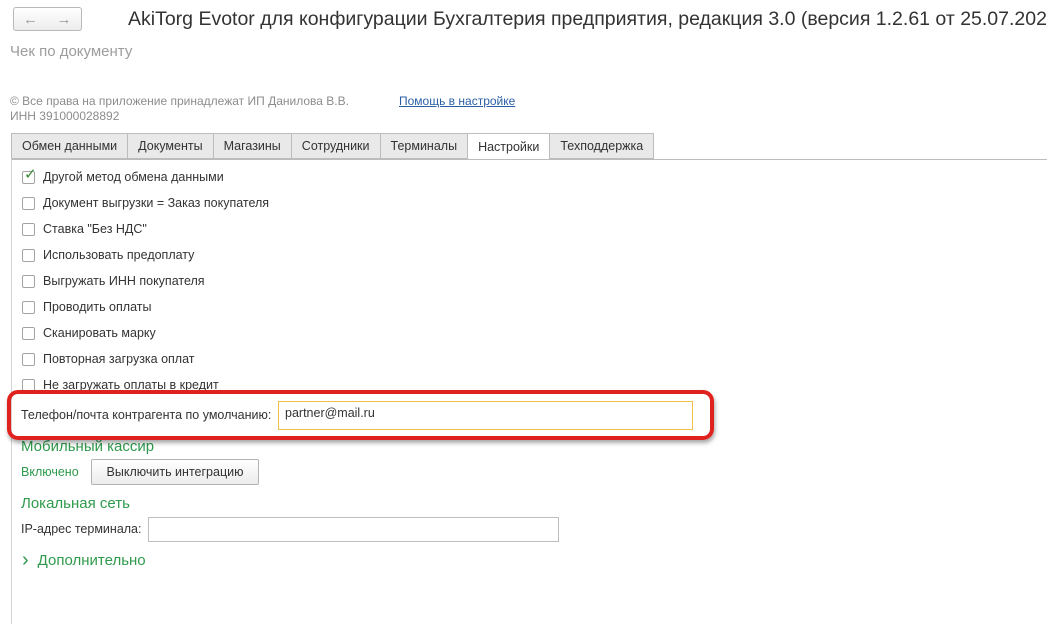  I want to click on checkbox-row-export-inn: Выгружать ИНН покупателя, so click(113, 281).